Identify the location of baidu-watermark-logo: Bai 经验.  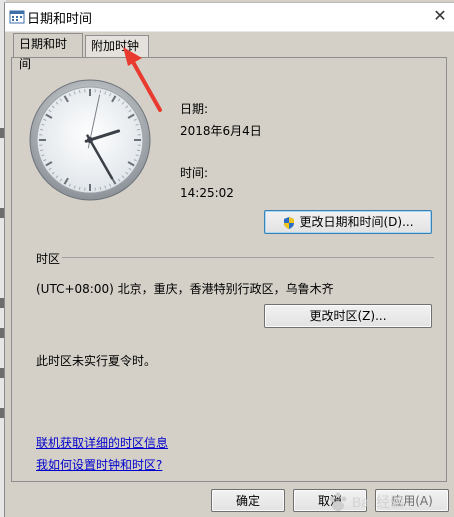
(366, 501).